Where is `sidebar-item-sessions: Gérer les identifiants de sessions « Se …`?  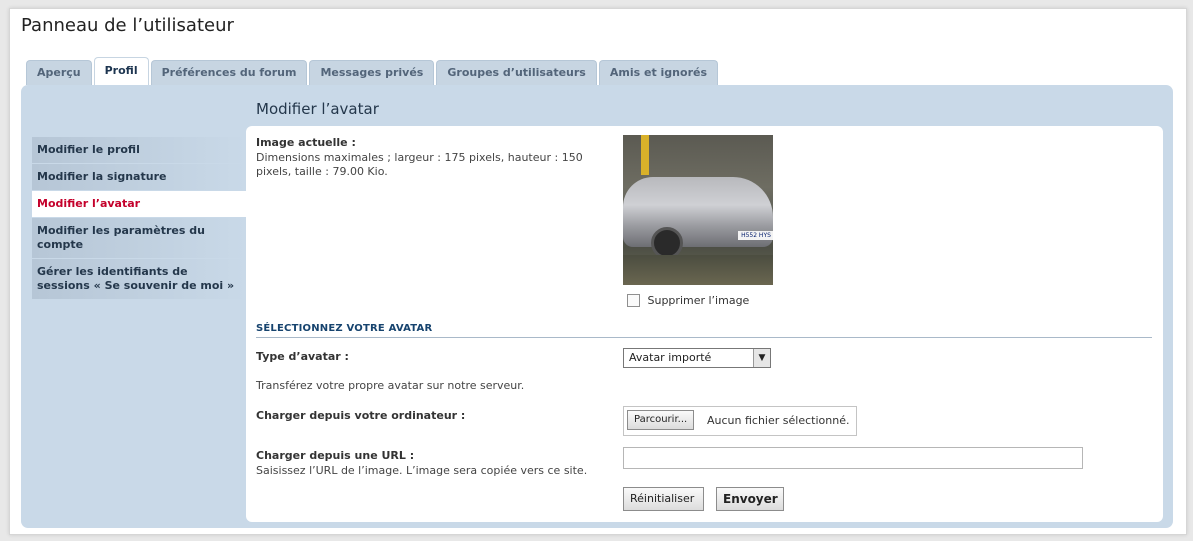
sidebar-item-sessions: Gérer les identifiants de sessions « Se … is located at coordinates (139, 279).